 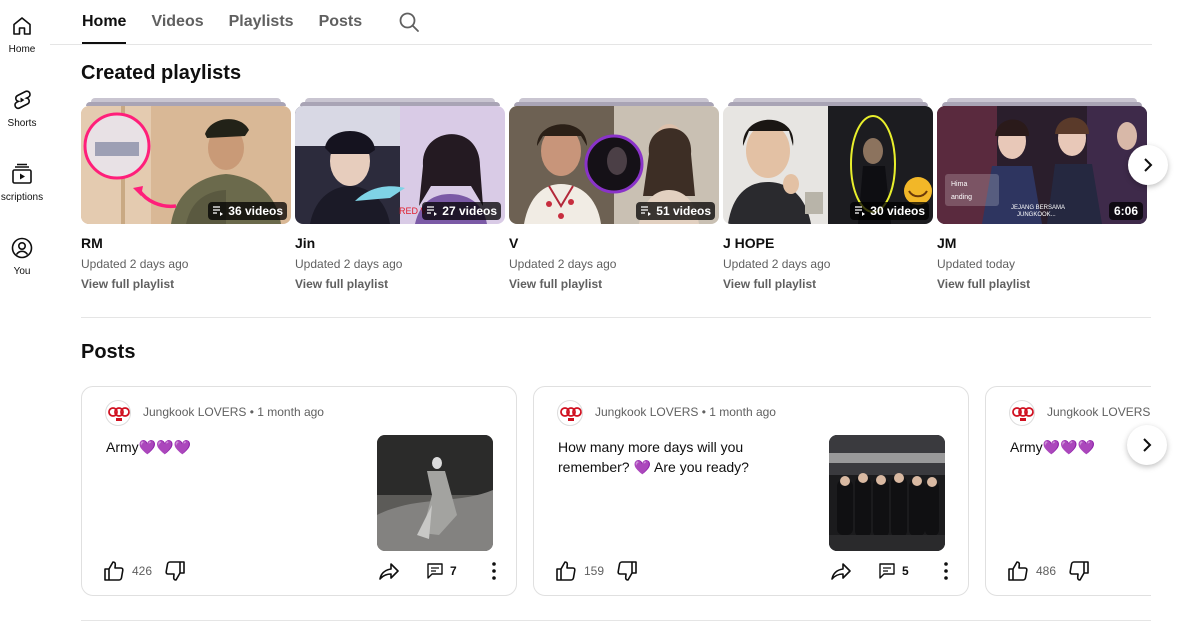 What do you see at coordinates (341, 22) in the screenshot?
I see `tab-posts: Posts` at bounding box center [341, 22].